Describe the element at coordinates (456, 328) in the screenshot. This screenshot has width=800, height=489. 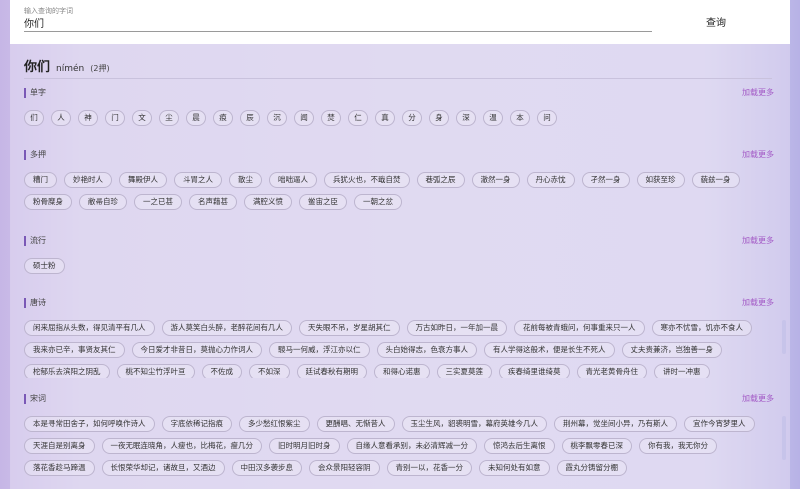
I see `rhyme-chip: 万古如昨日，一年加一晨` at that location.